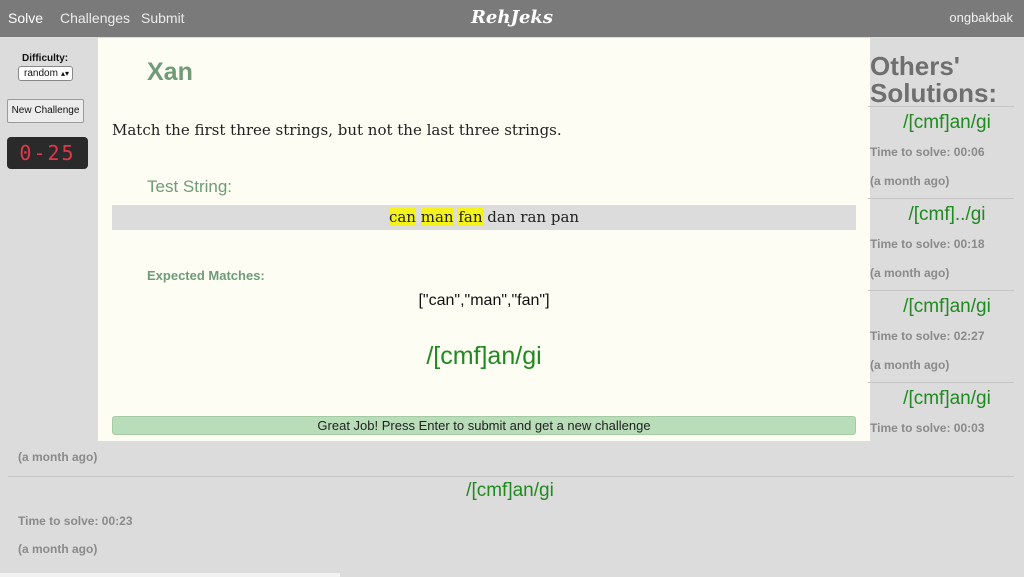  Describe the element at coordinates (927, 244) in the screenshot. I see `solution-time: Time to solve: 00:18` at that location.